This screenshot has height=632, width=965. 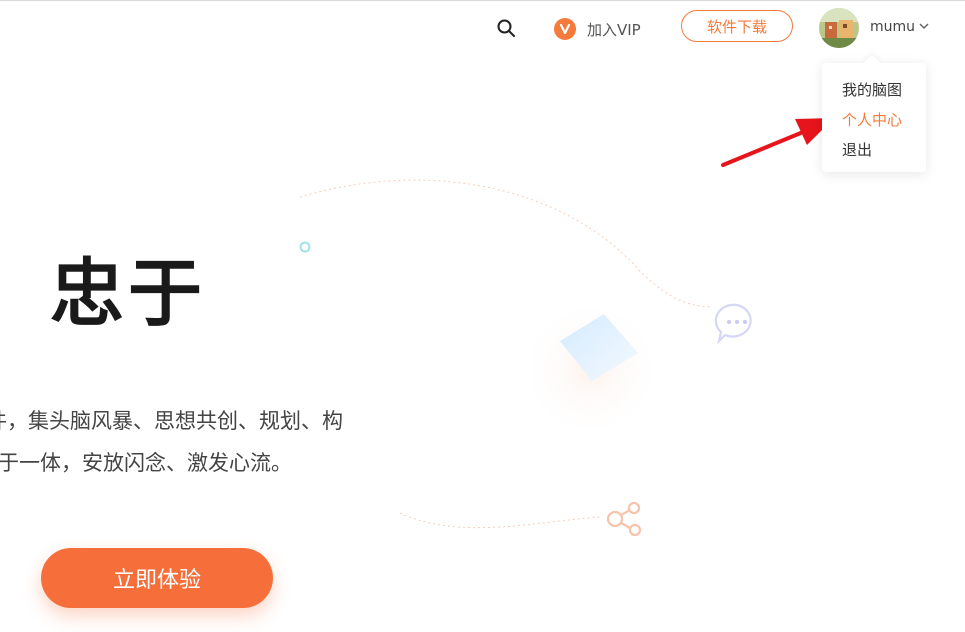 What do you see at coordinates (857, 149) in the screenshot?
I see `menu-item-logout: 退出` at bounding box center [857, 149].